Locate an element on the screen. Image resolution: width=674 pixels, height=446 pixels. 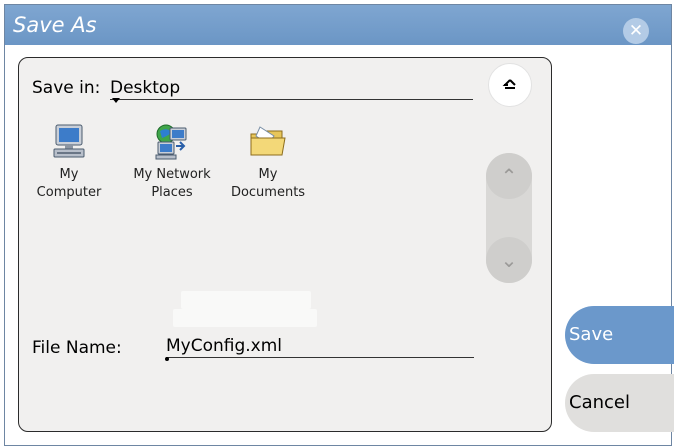
scroll-down-icon: ⌄ is located at coordinates (509, 260).